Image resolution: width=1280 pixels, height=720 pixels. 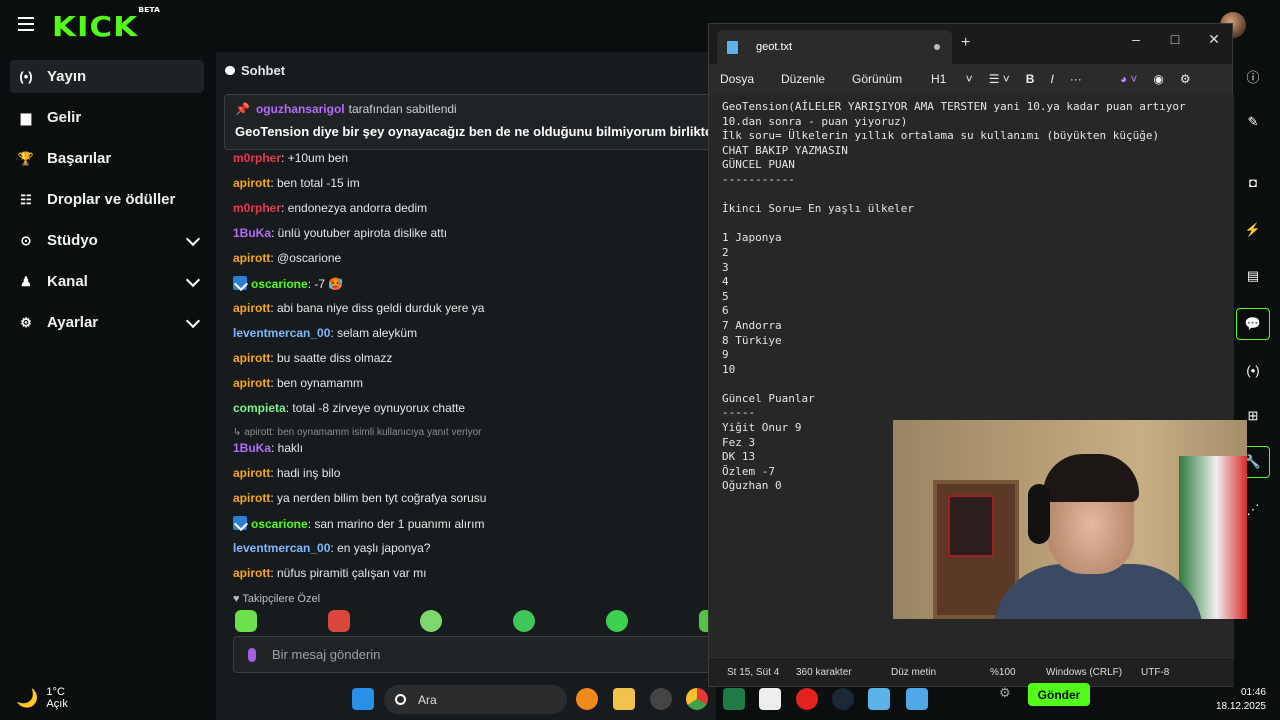 What do you see at coordinates (803, 79) in the screenshot?
I see `menu-duzenle: Düzenle` at bounding box center [803, 79].